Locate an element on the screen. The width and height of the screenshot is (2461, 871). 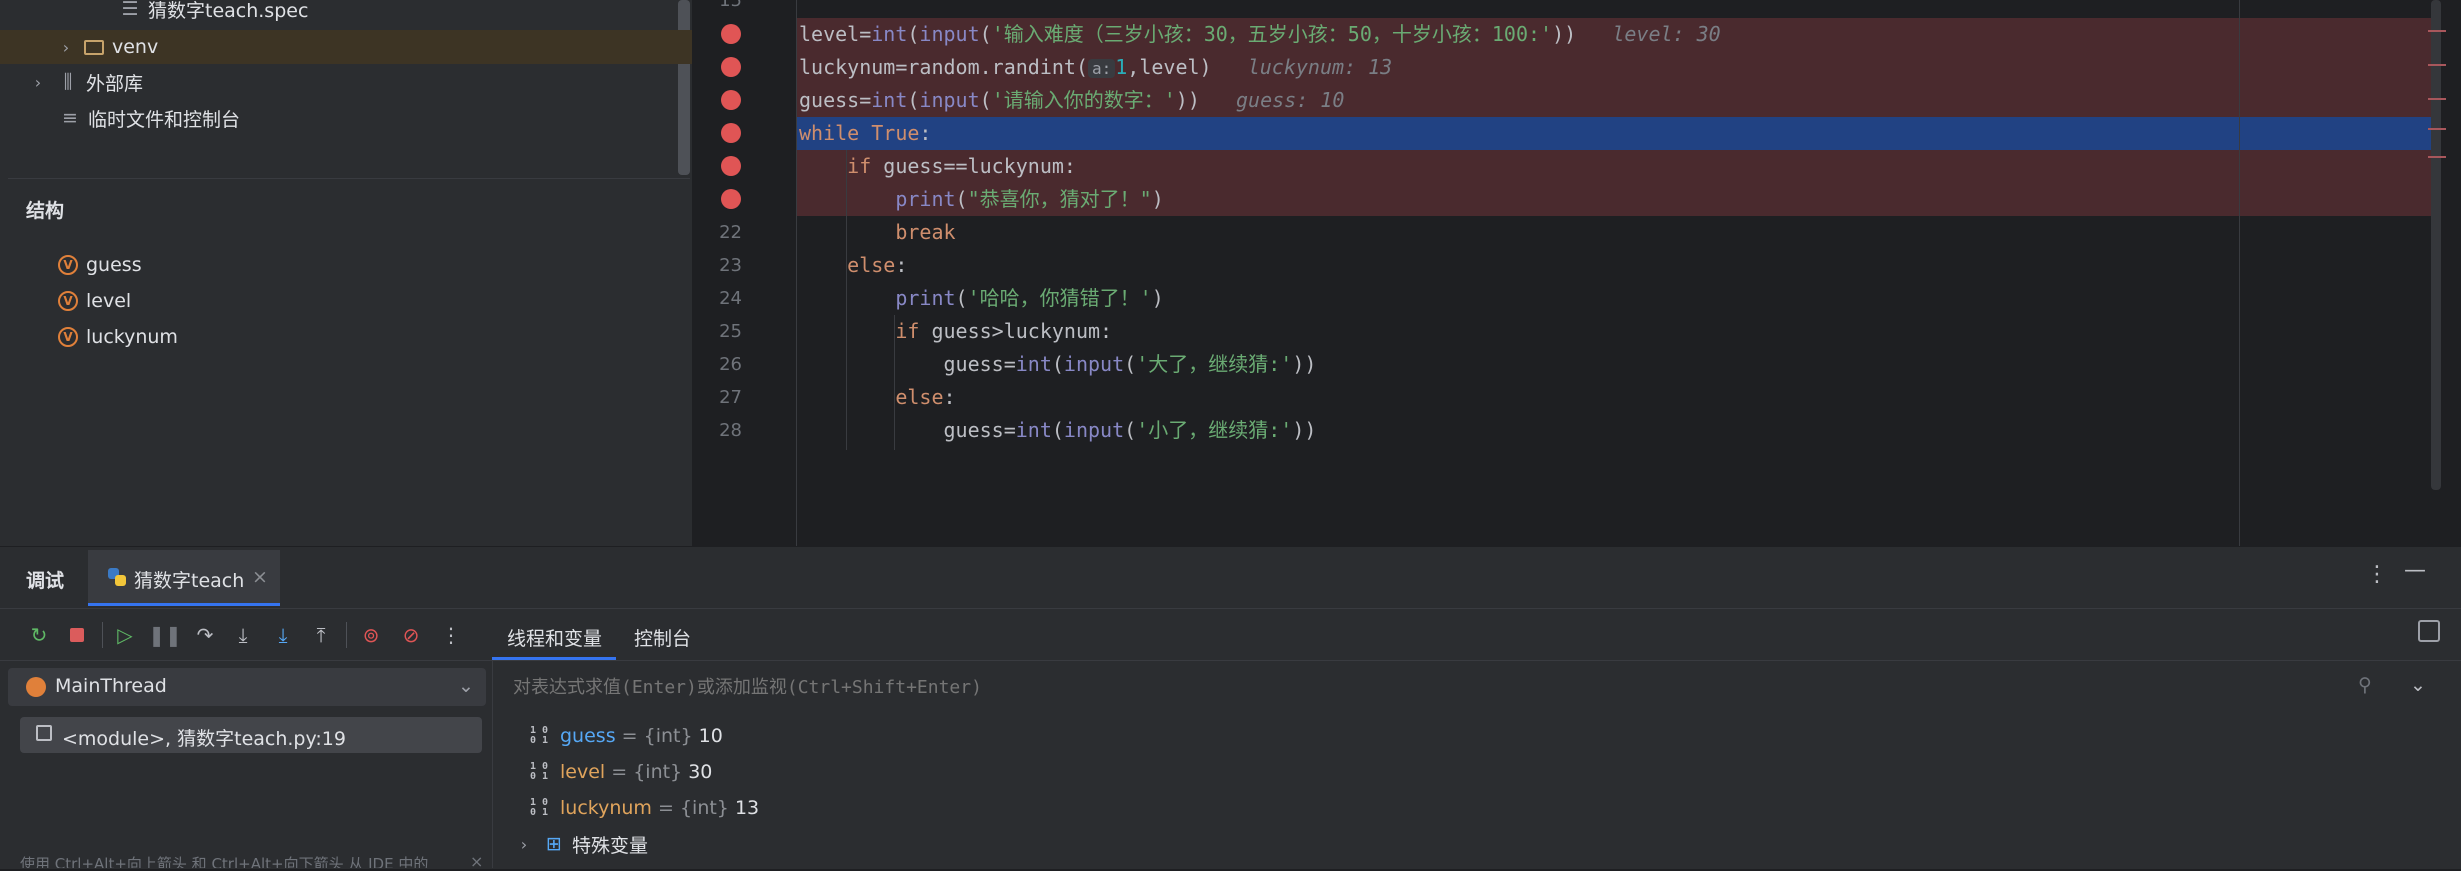
variable-value: 13 is located at coordinates (747, 808).